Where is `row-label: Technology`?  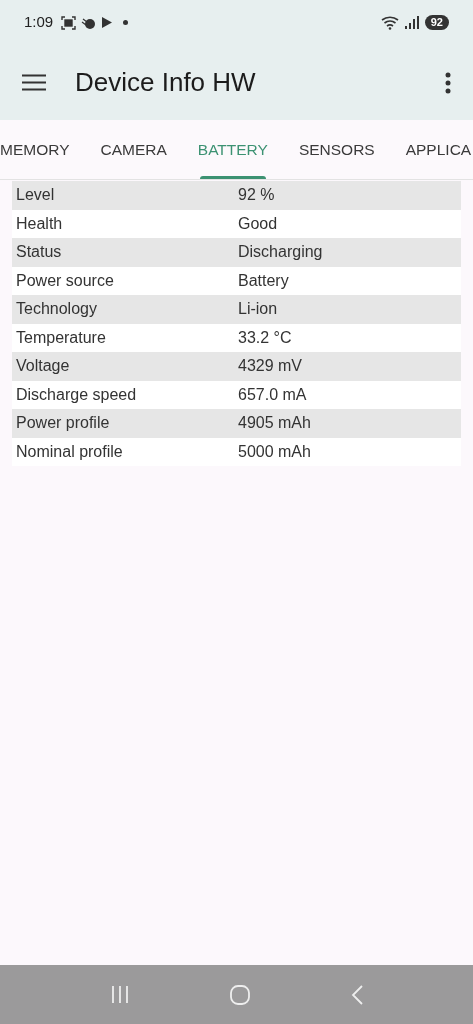 row-label: Technology is located at coordinates (56, 309).